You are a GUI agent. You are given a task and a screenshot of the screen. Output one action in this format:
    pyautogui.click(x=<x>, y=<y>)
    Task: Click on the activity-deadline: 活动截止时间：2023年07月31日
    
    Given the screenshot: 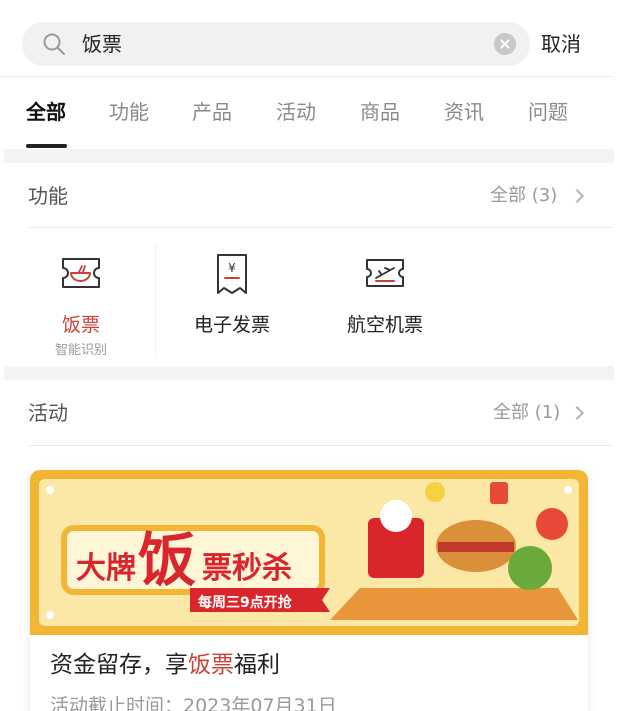 What is the action you would take?
    pyautogui.click(x=193, y=703)
    